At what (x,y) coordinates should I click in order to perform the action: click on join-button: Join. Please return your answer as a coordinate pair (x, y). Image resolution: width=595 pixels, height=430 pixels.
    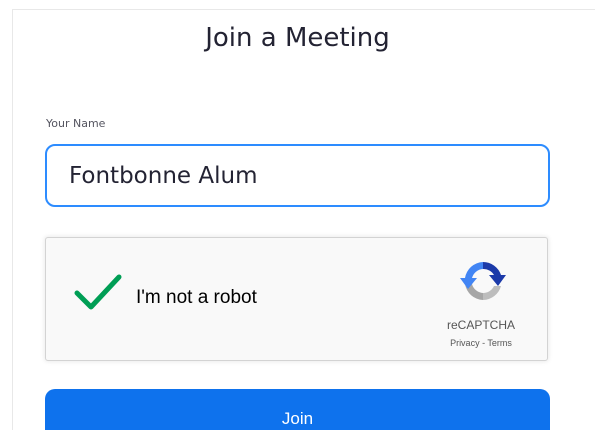
    Looking at the image, I should click on (297, 409).